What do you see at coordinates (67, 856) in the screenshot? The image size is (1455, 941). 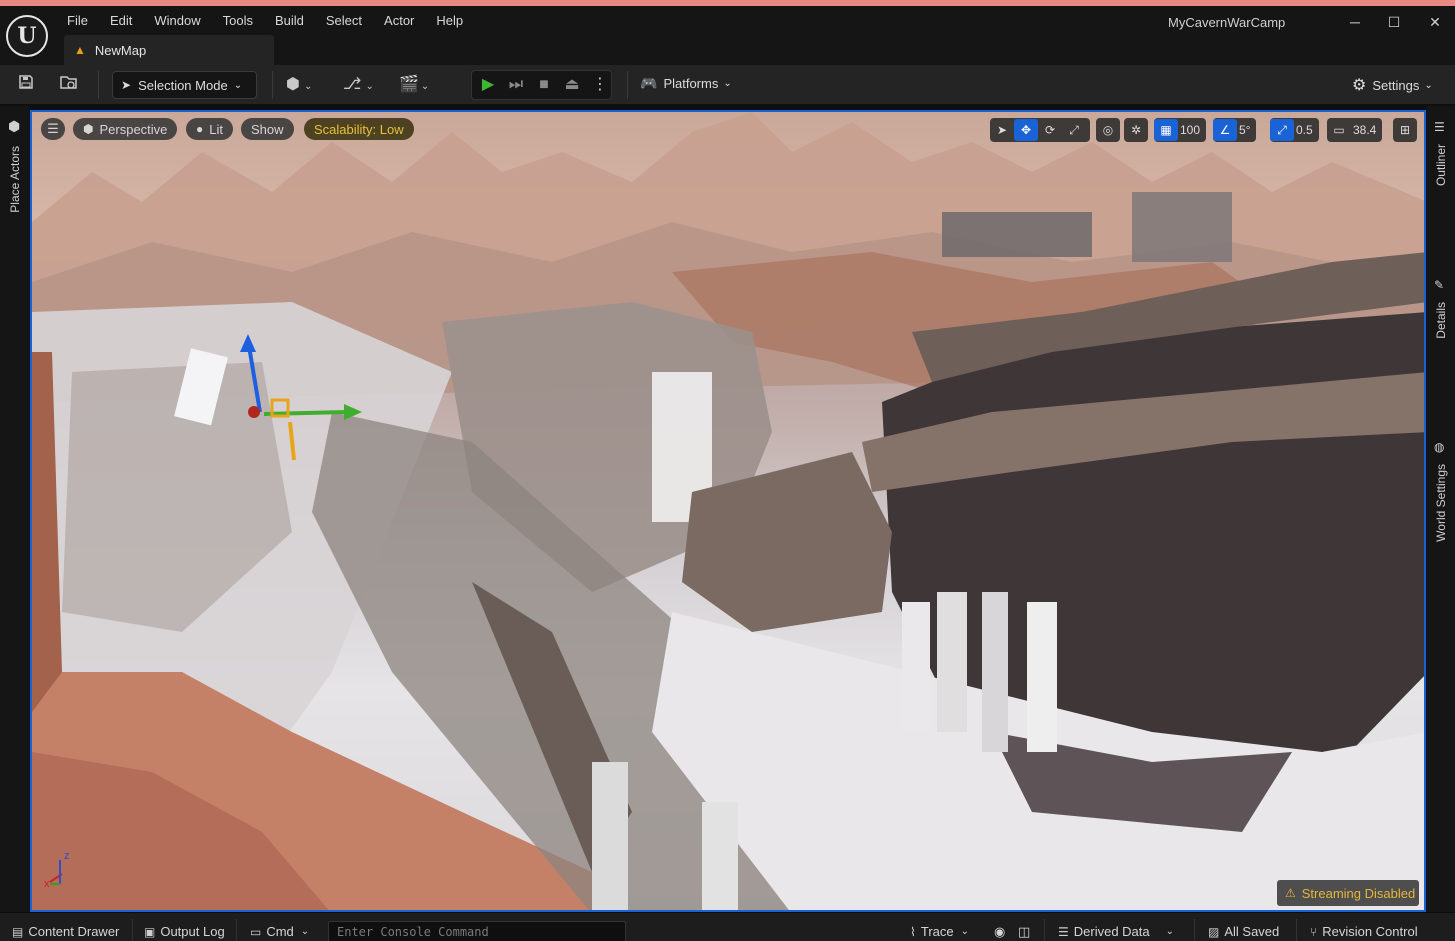 I see `axis-z-label: z` at bounding box center [67, 856].